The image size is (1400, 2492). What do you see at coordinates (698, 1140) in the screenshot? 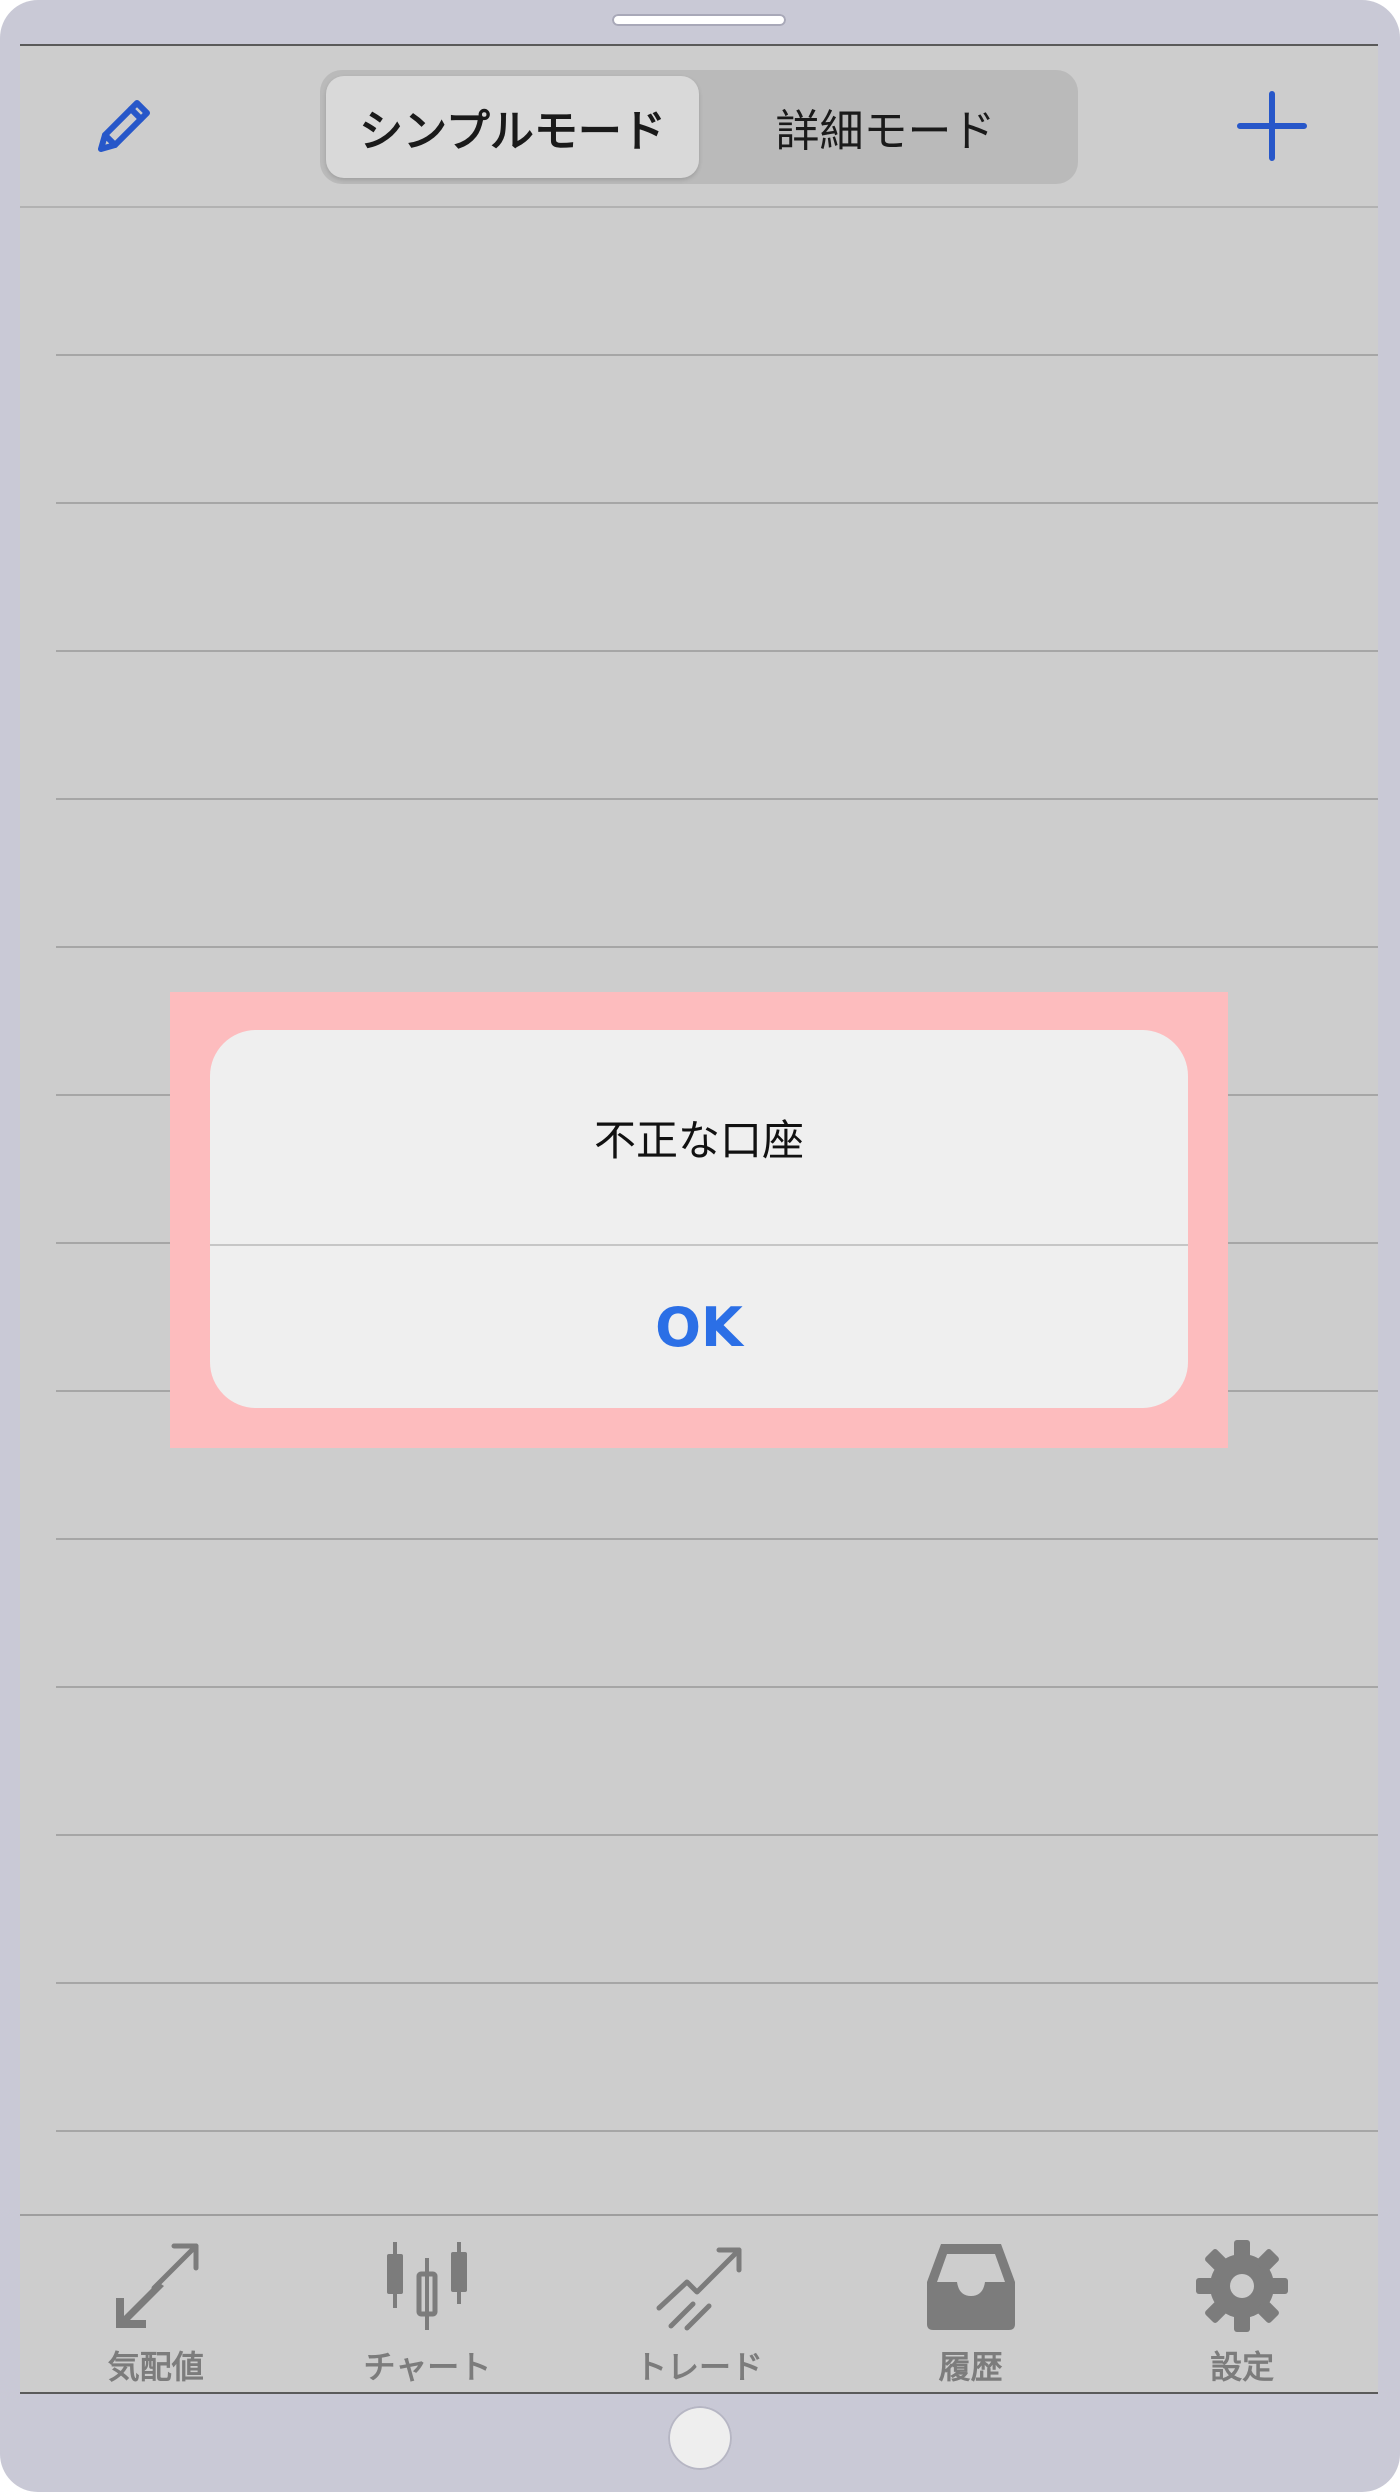
I see `alert-message: 不正な口座` at bounding box center [698, 1140].